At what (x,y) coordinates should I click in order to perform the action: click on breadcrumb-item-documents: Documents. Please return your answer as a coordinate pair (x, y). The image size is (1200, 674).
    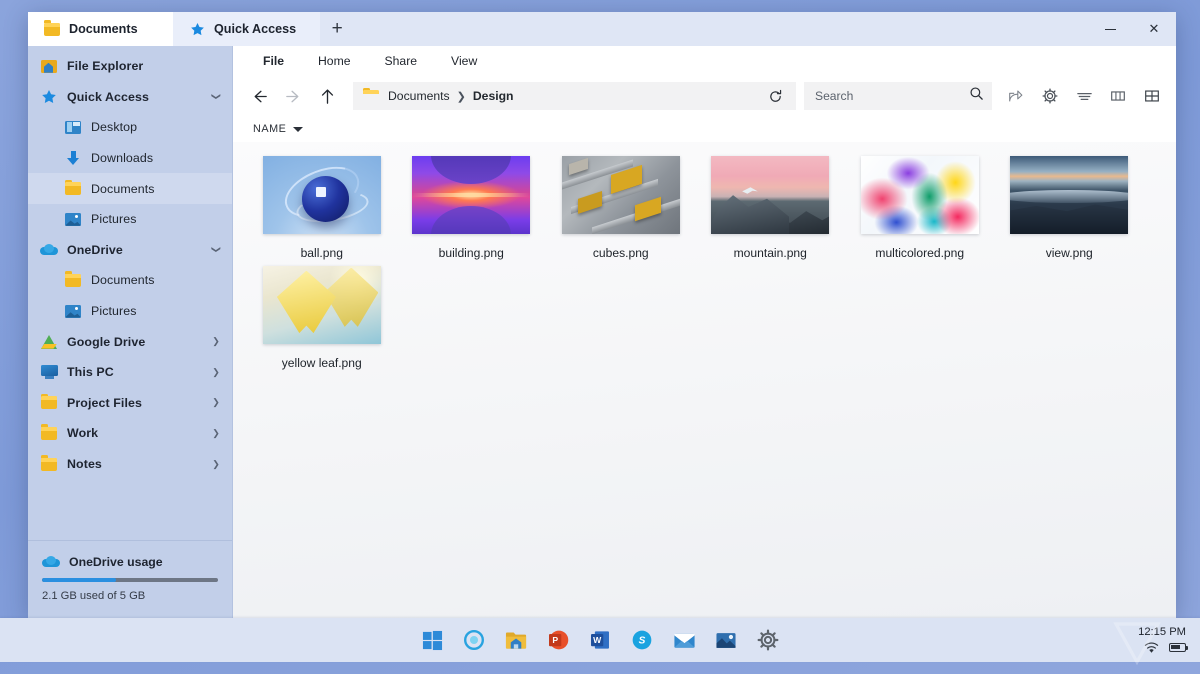
    Looking at the image, I should click on (419, 96).